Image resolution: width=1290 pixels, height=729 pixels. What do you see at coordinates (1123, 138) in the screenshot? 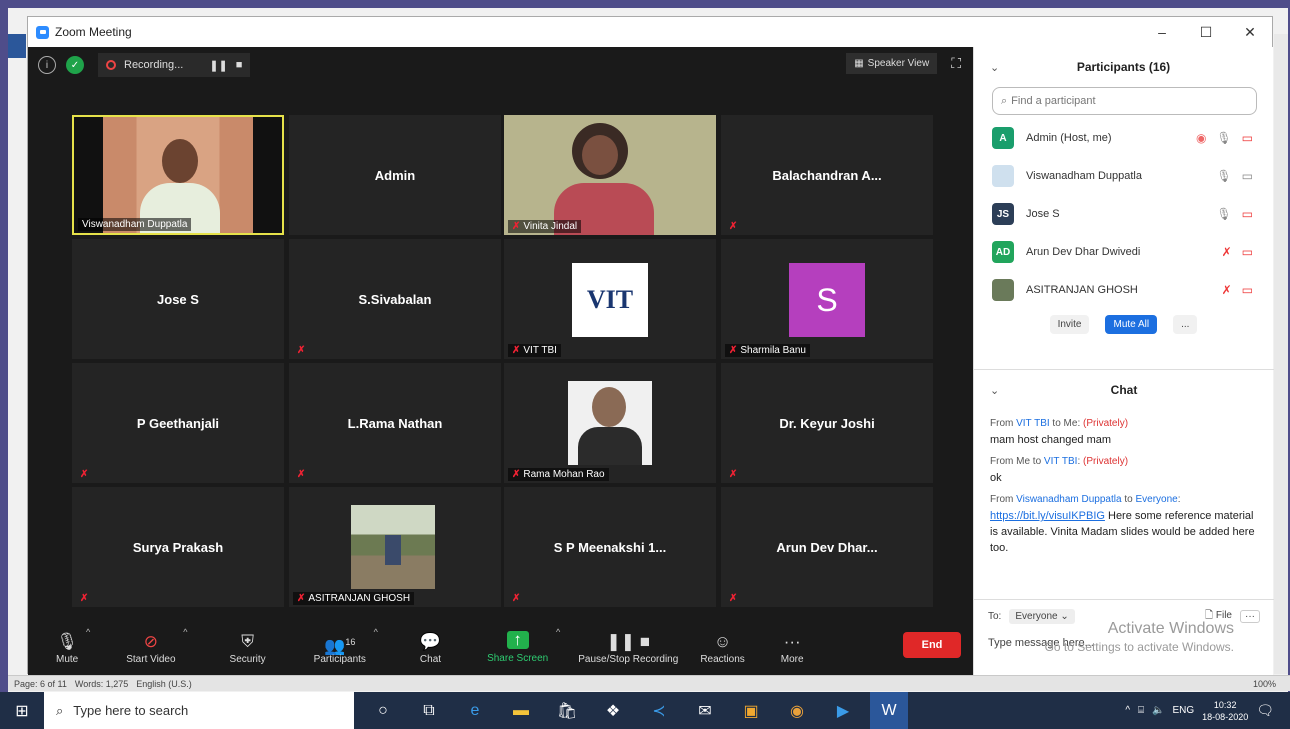
I see `participant-row: A Admin (Host, me) ◉ 🎙 ▭` at bounding box center [1123, 138].